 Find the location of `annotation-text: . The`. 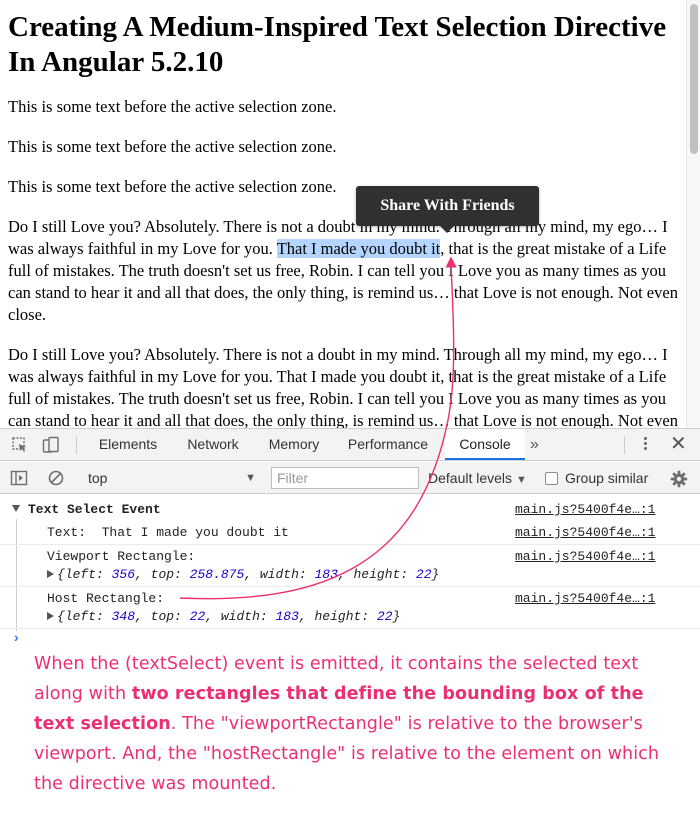

annotation-text: . The is located at coordinates (195, 724).